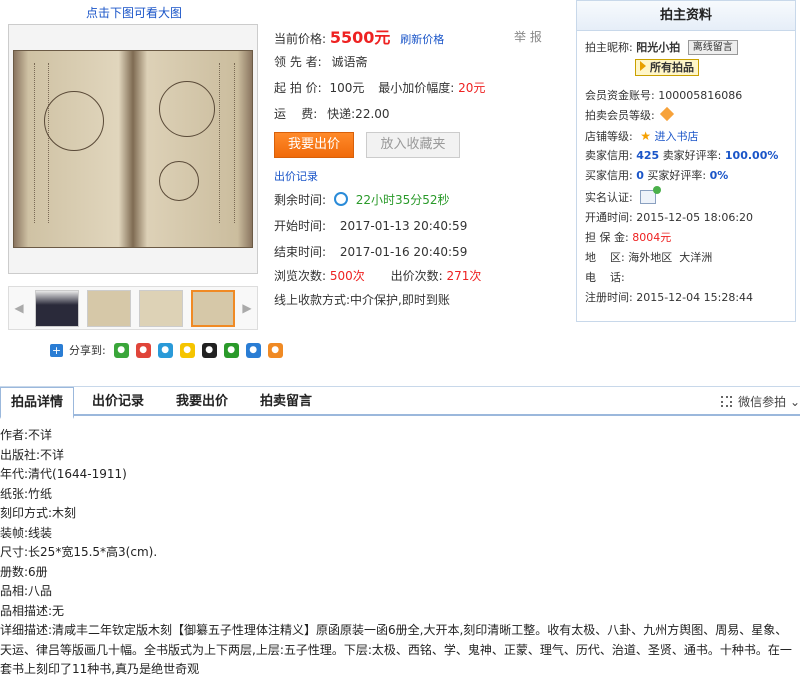  I want to click on seller-rate-value: 100.00%, so click(751, 155).